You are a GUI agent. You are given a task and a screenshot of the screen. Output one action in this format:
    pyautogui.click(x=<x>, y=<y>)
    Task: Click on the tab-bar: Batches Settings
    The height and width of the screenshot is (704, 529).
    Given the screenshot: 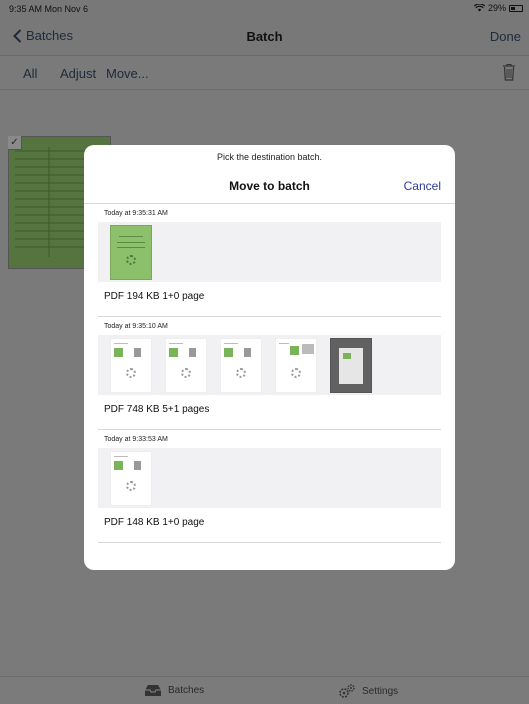 What is the action you would take?
    pyautogui.click(x=264, y=690)
    